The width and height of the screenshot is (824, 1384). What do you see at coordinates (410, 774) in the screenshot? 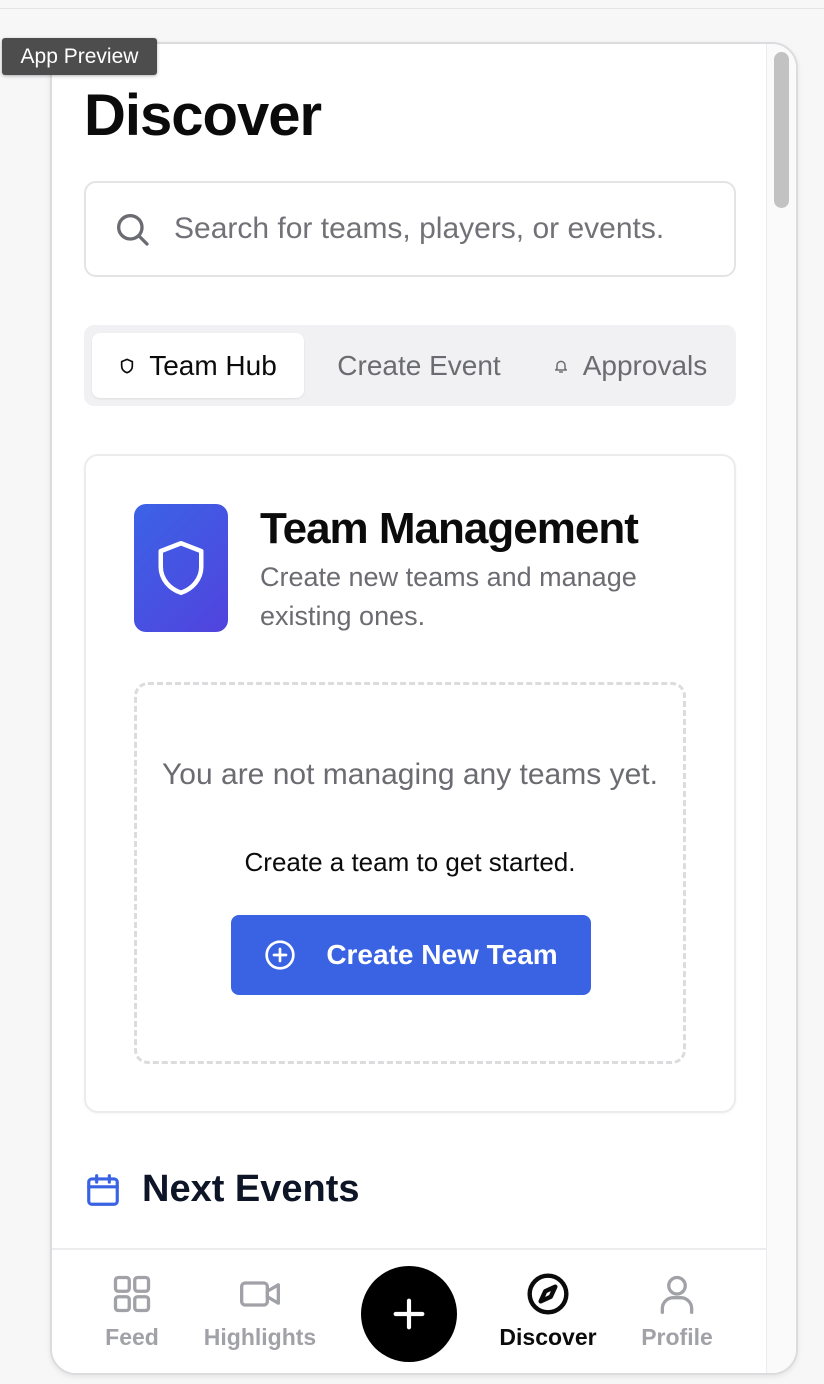
I see `empty-state-title: You are not managing any teams yet.` at bounding box center [410, 774].